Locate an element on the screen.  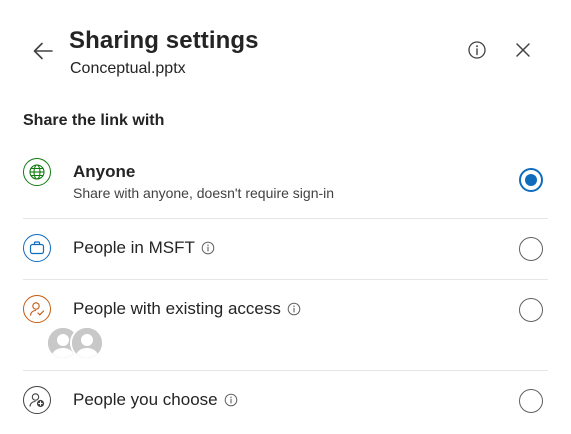
close-button is located at coordinates (523, 50).